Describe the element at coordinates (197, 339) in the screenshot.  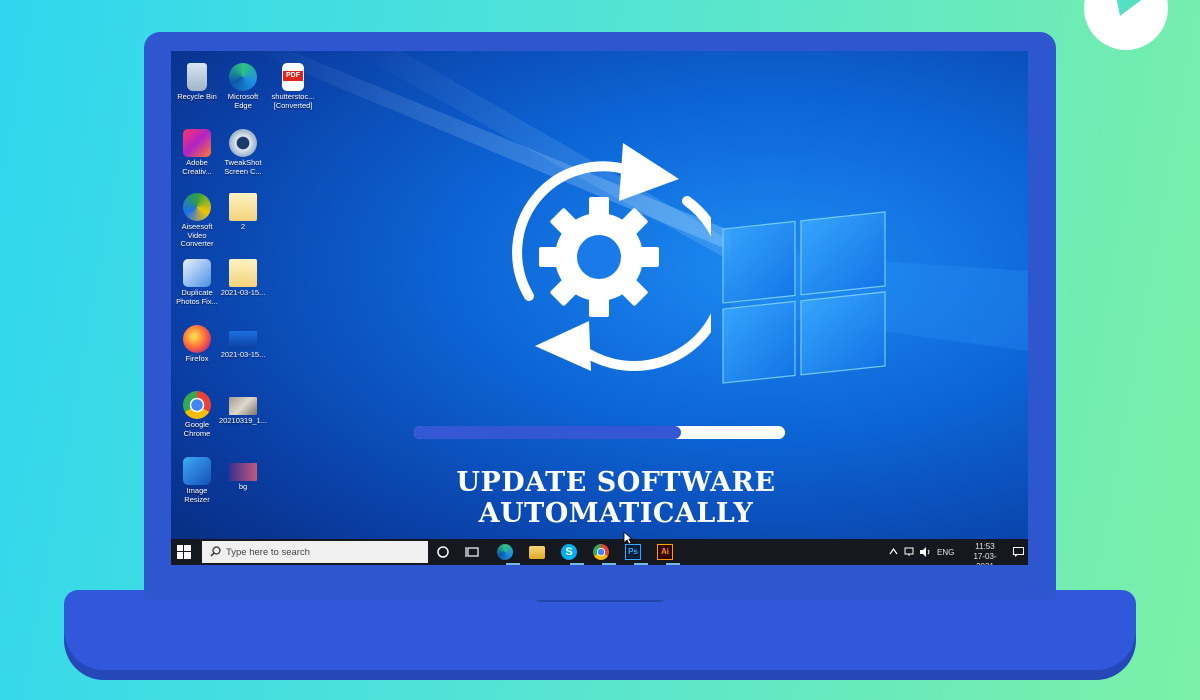
I see `firefox-icon` at that location.